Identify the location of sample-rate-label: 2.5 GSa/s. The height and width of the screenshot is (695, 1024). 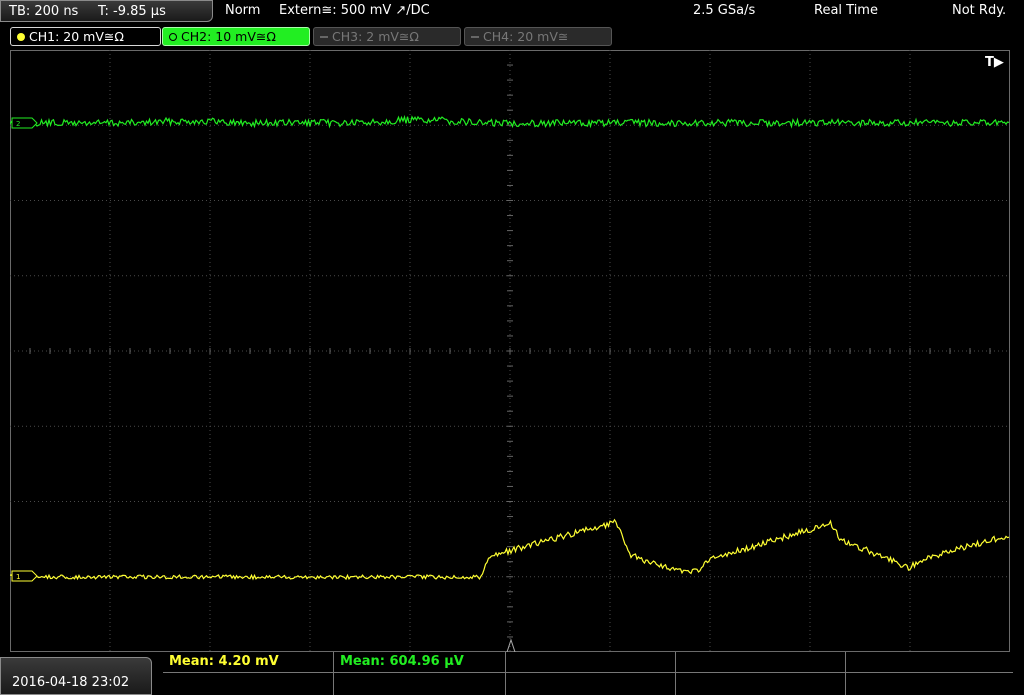
(724, 10).